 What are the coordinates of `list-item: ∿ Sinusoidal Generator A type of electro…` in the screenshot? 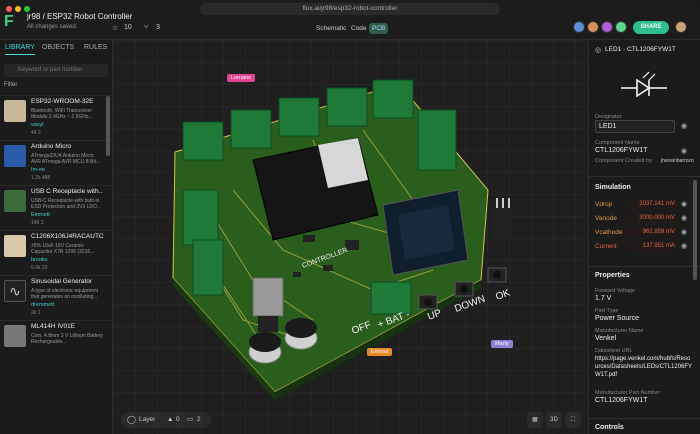 It's located at (53, 298).